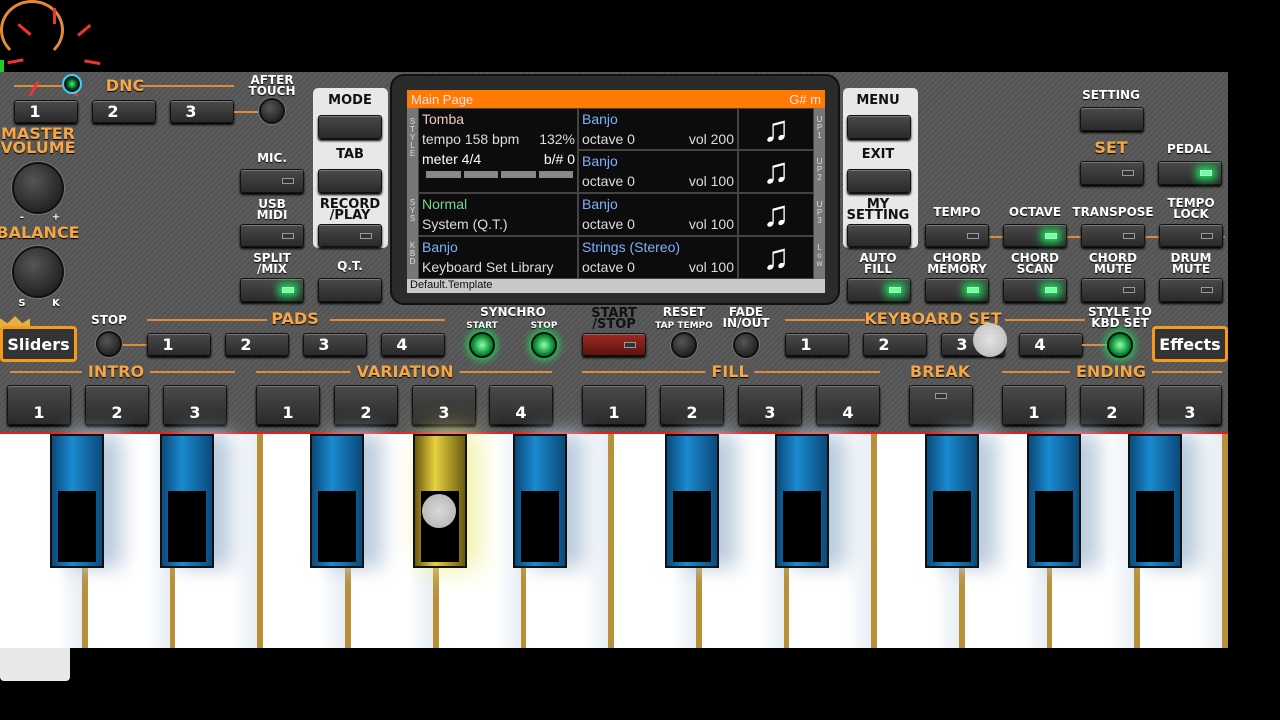  Describe the element at coordinates (272, 290) in the screenshot. I see `split-mix-button` at that location.